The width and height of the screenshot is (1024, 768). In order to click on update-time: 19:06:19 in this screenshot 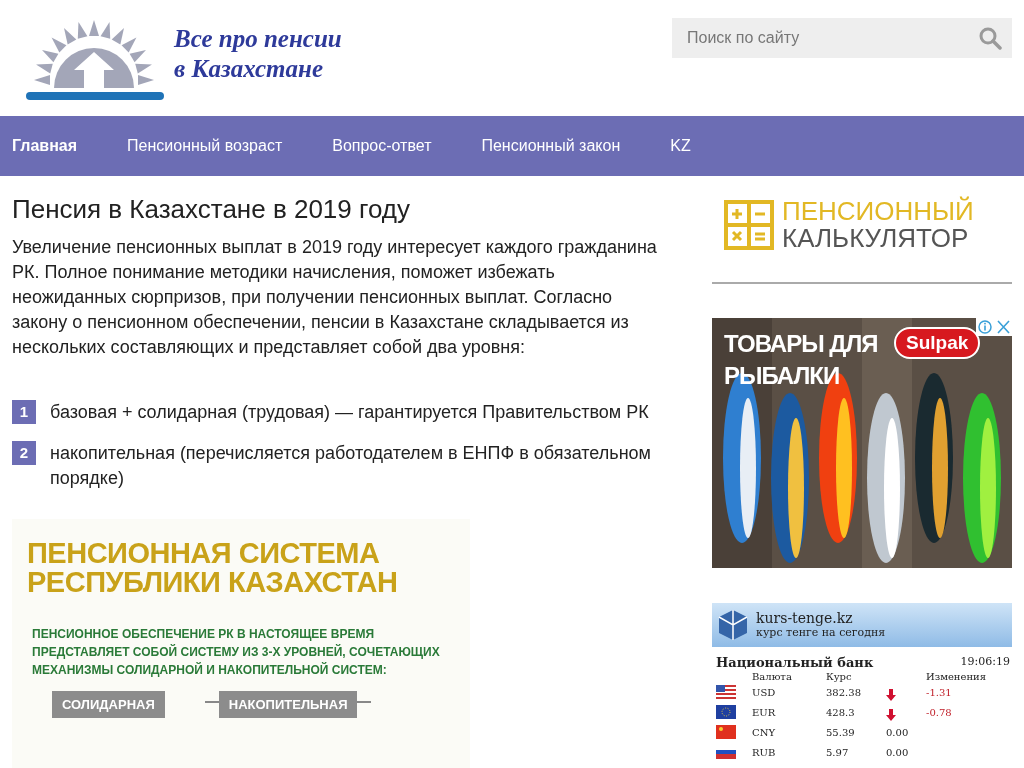, I will do `click(985, 662)`.